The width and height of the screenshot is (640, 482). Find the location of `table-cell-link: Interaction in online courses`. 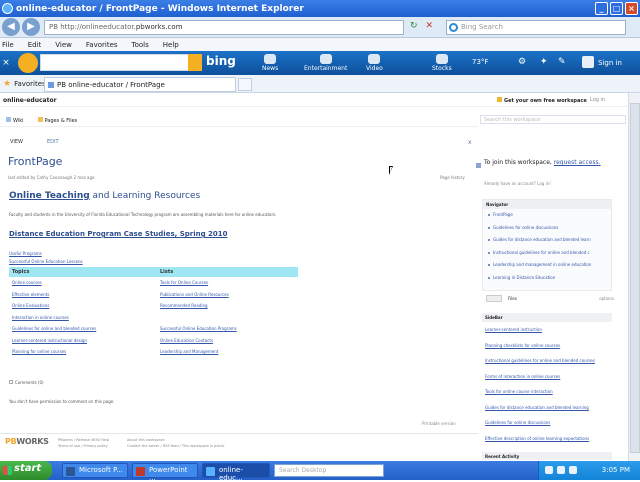

table-cell-link: Interaction in online courses is located at coordinates (84, 317).